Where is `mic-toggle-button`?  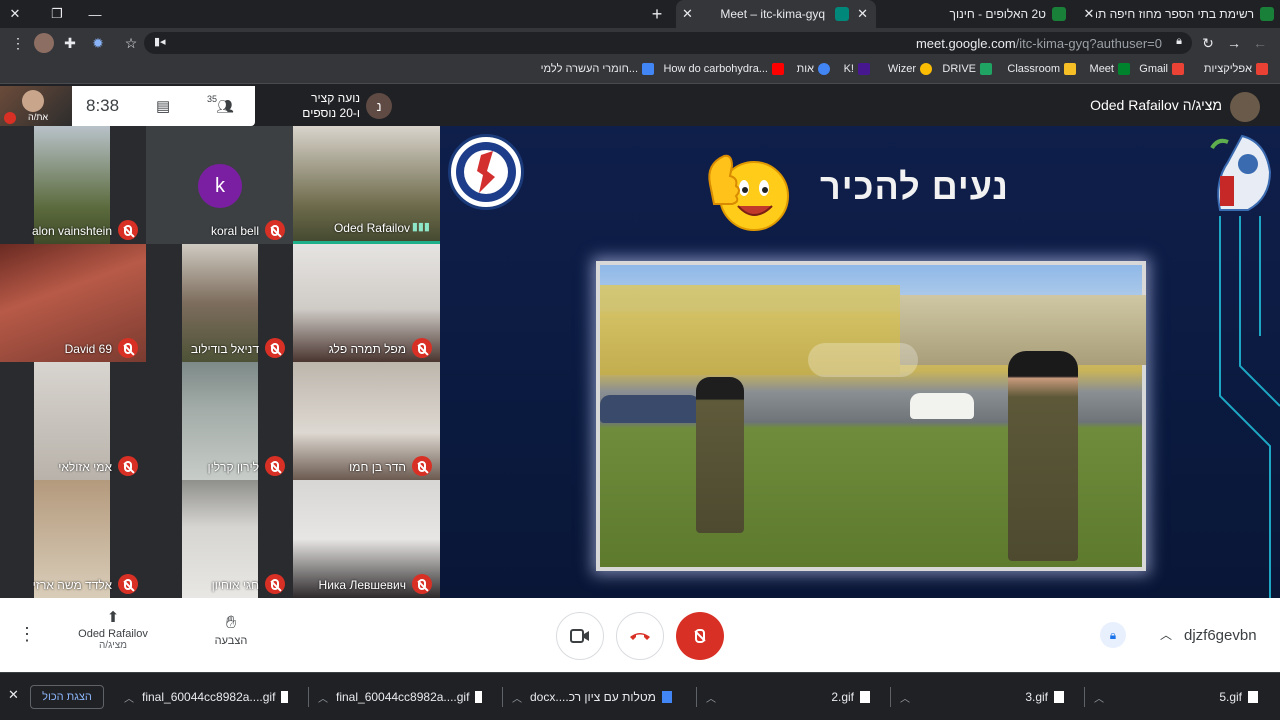
mic-toggle-button is located at coordinates (700, 636).